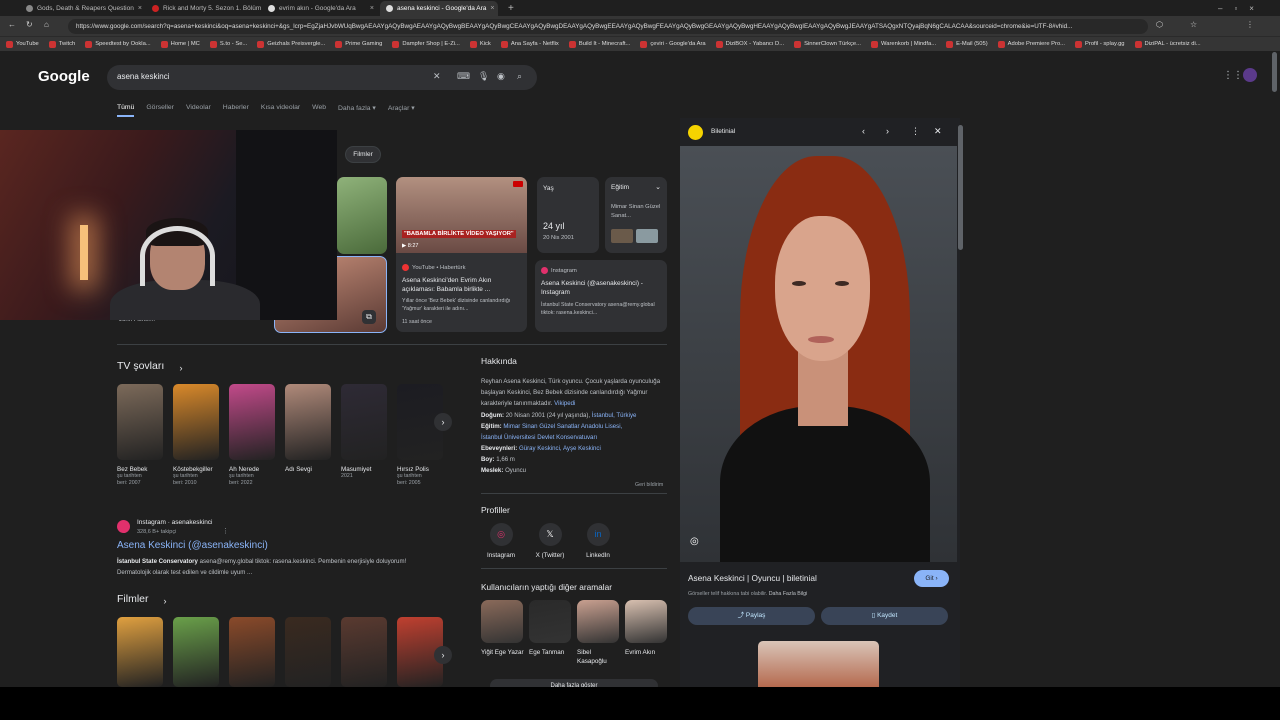 The width and height of the screenshot is (1280, 720). What do you see at coordinates (509, 8) in the screenshot?
I see `new-tab-button: +` at bounding box center [509, 8].